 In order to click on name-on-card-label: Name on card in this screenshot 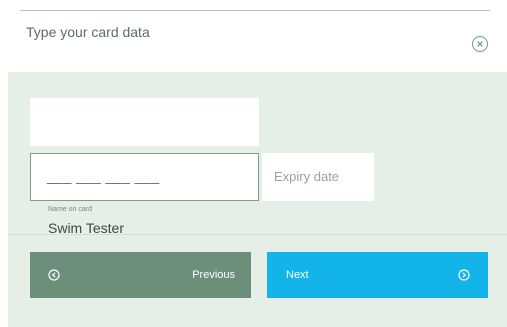, I will do `click(70, 209)`.